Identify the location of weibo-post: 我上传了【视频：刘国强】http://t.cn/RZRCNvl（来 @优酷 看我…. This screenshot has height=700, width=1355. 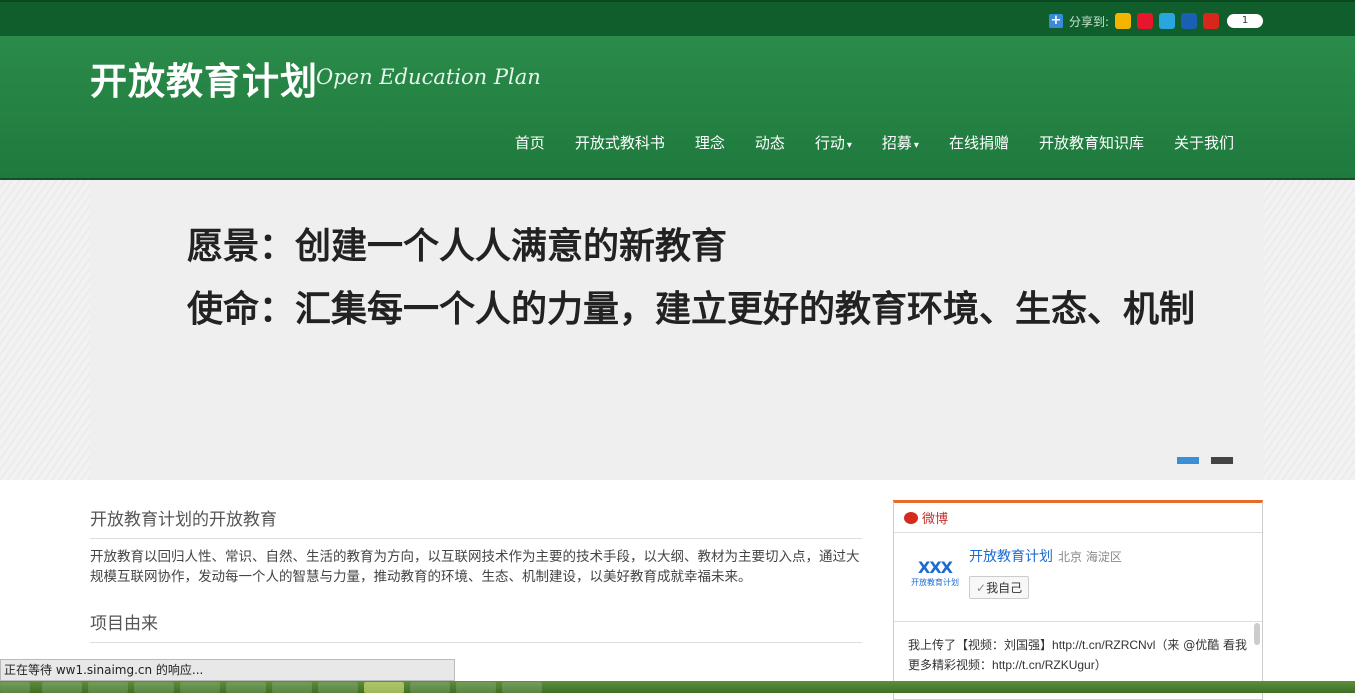
(1078, 655).